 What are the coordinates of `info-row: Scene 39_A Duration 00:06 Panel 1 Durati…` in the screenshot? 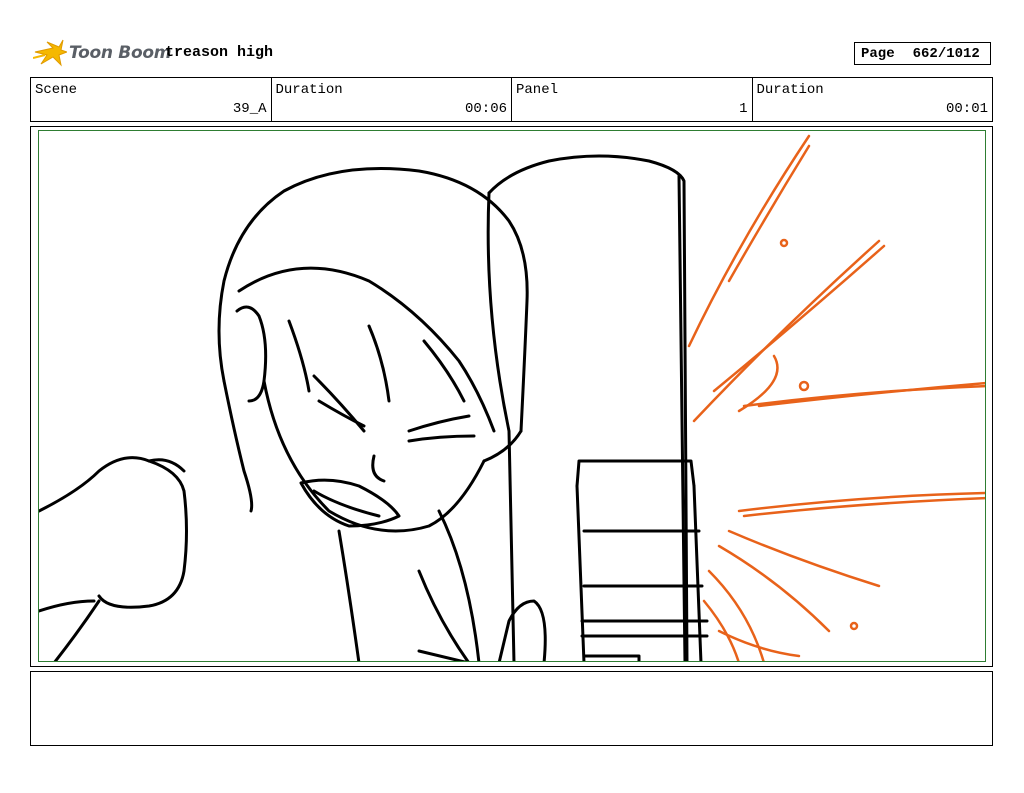 It's located at (511, 99).